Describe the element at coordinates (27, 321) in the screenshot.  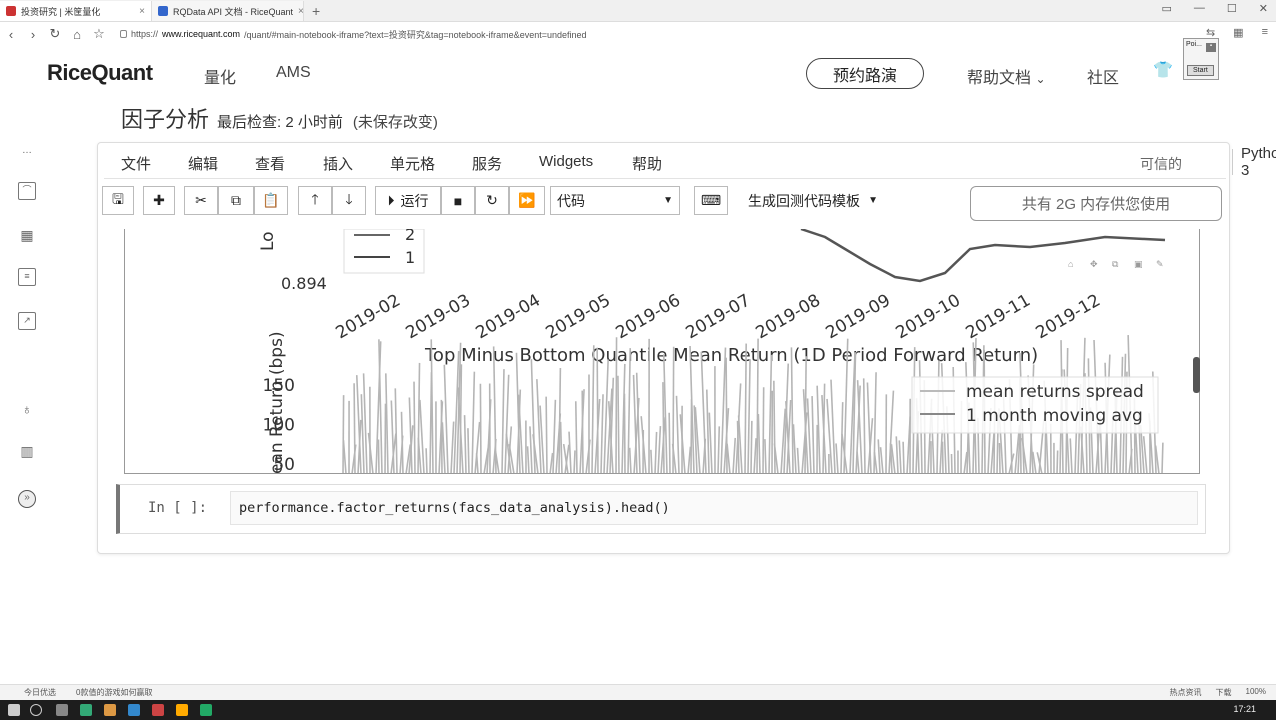
I see `trend-icon: ↗` at that location.